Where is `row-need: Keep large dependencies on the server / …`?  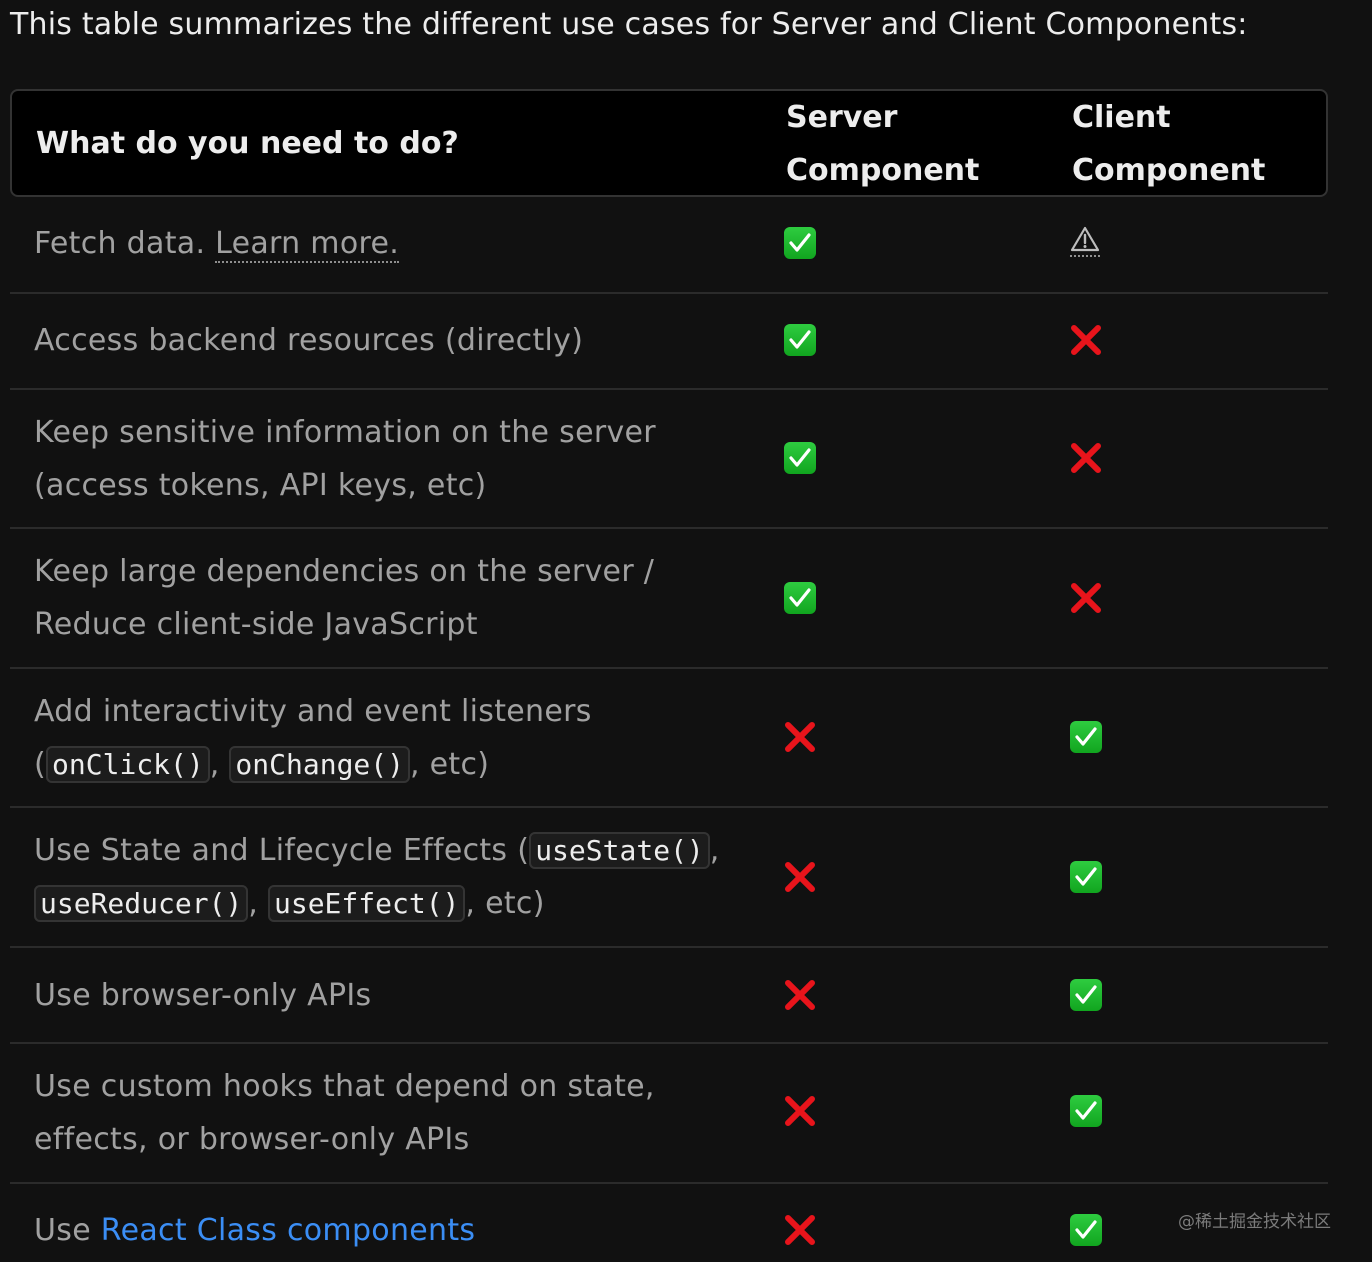 row-need: Keep large dependencies on the server / … is located at coordinates (344, 598).